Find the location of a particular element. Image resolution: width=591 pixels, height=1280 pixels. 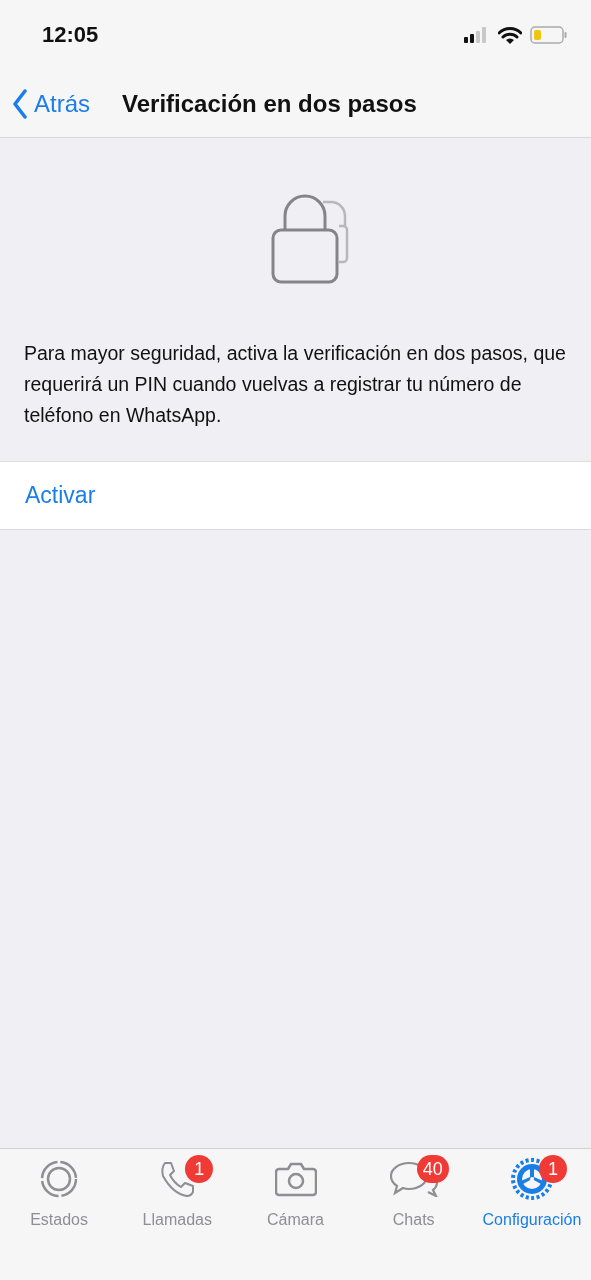

count-badge: 40 is located at coordinates (432, 1169).